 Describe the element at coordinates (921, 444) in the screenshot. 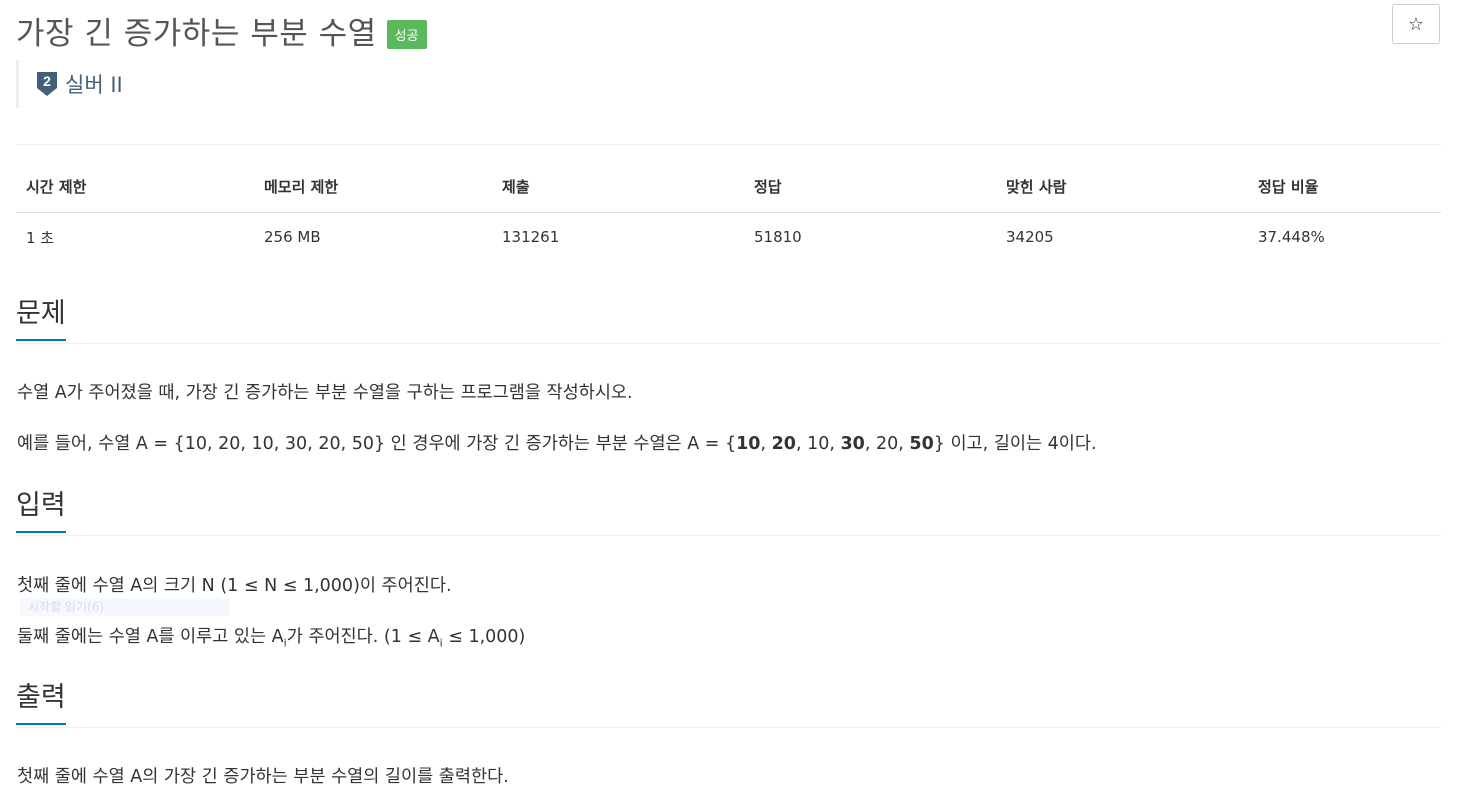

I see `bold-value: 50` at that location.